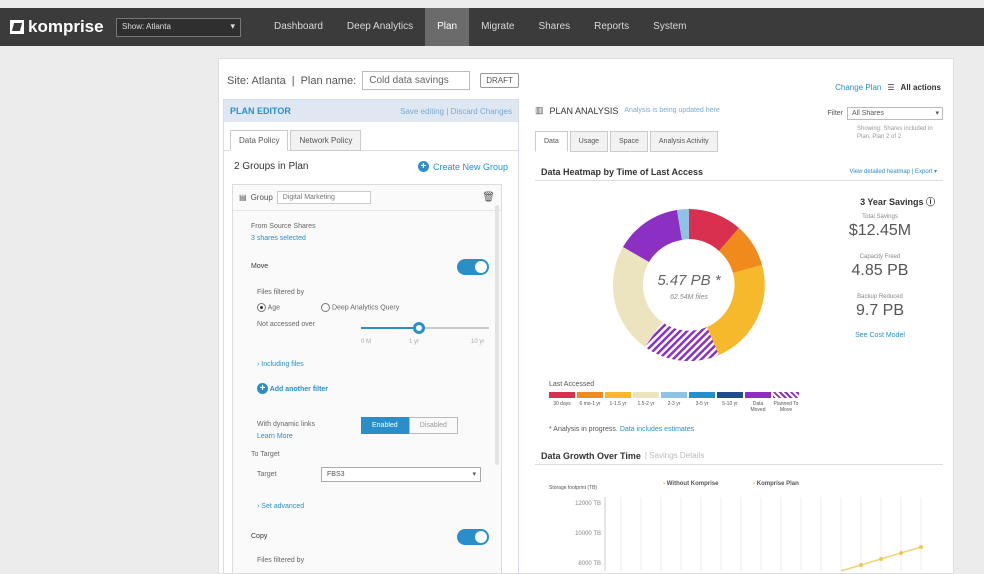  What do you see at coordinates (880, 335) in the screenshot?
I see `see-cost-model-link: See Cost Model` at bounding box center [880, 335].